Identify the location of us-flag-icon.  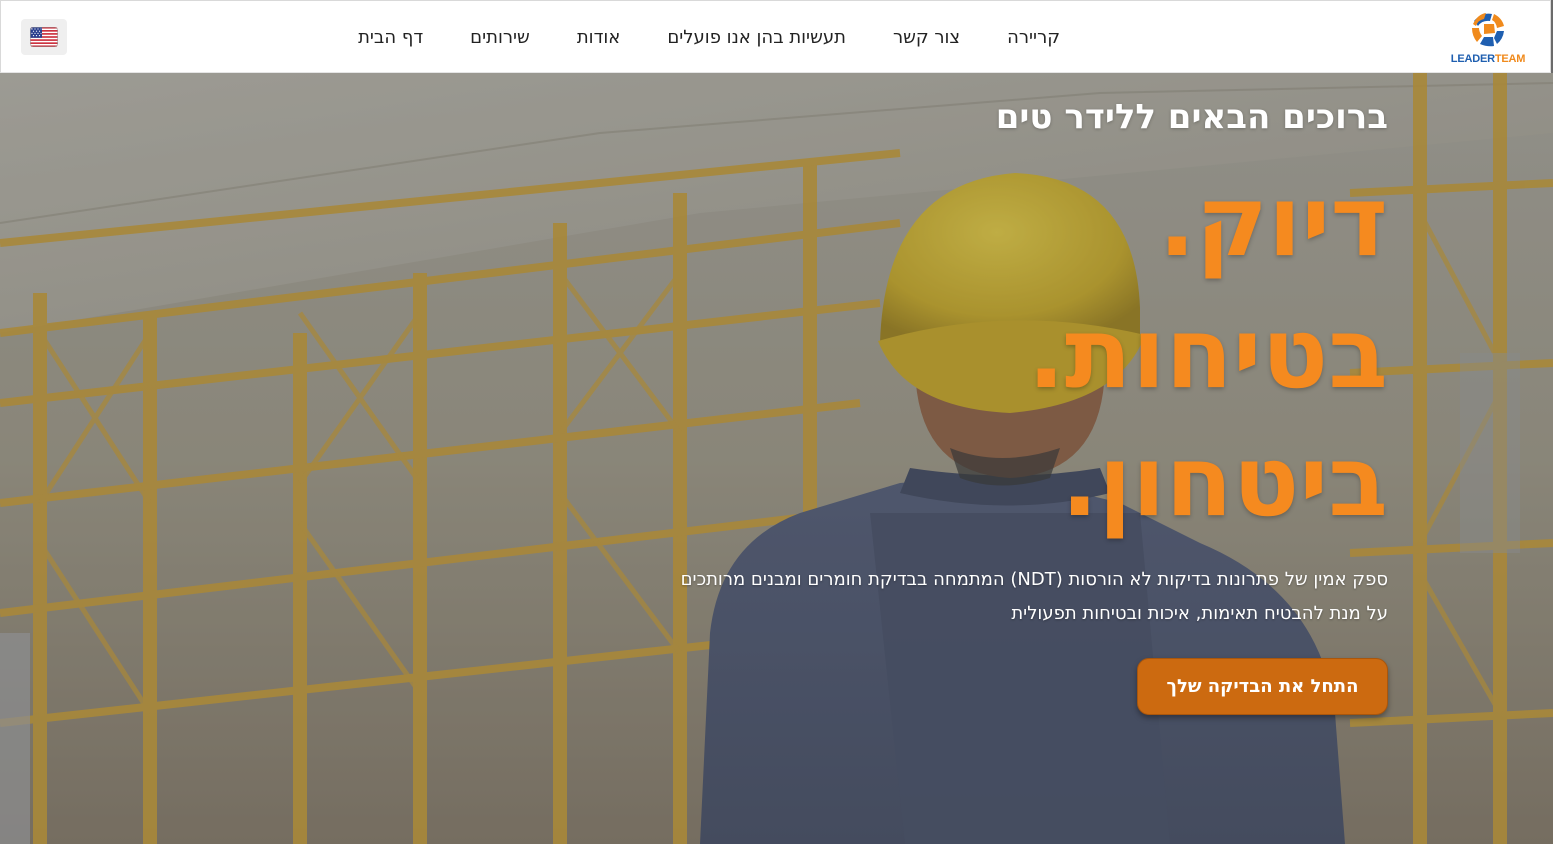
(44, 37).